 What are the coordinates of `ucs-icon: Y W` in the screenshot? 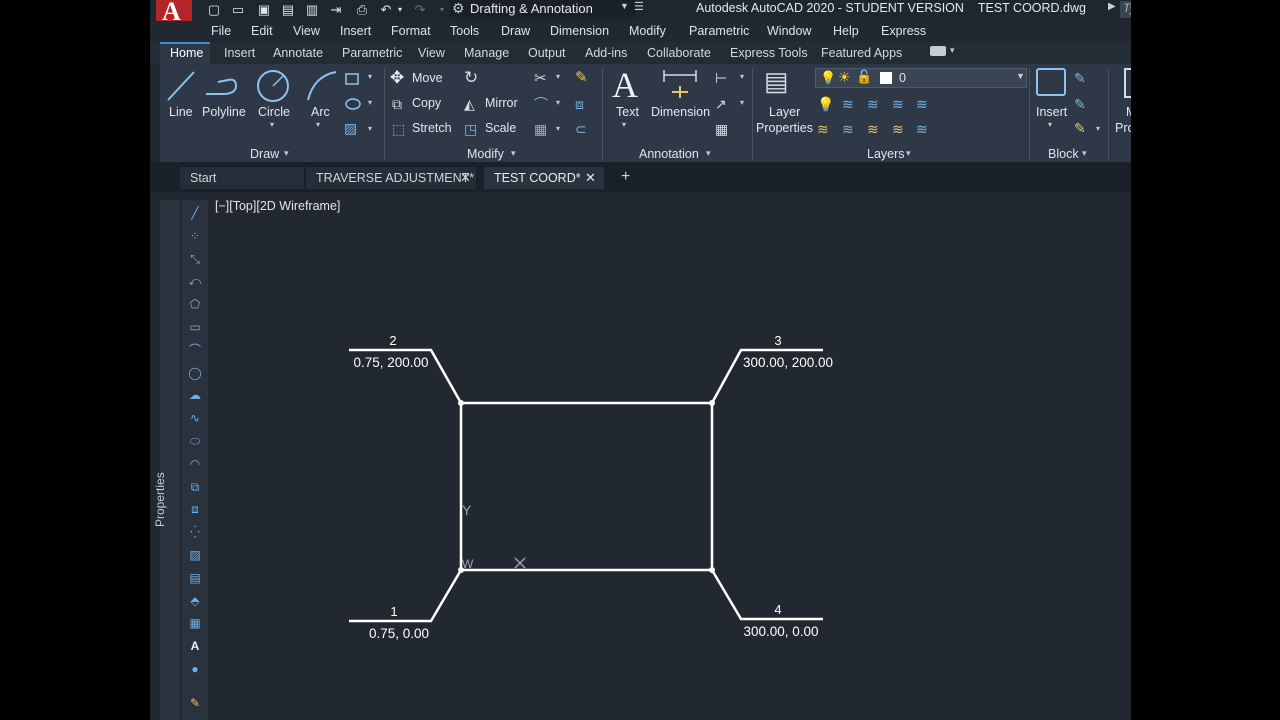 It's located at (494, 536).